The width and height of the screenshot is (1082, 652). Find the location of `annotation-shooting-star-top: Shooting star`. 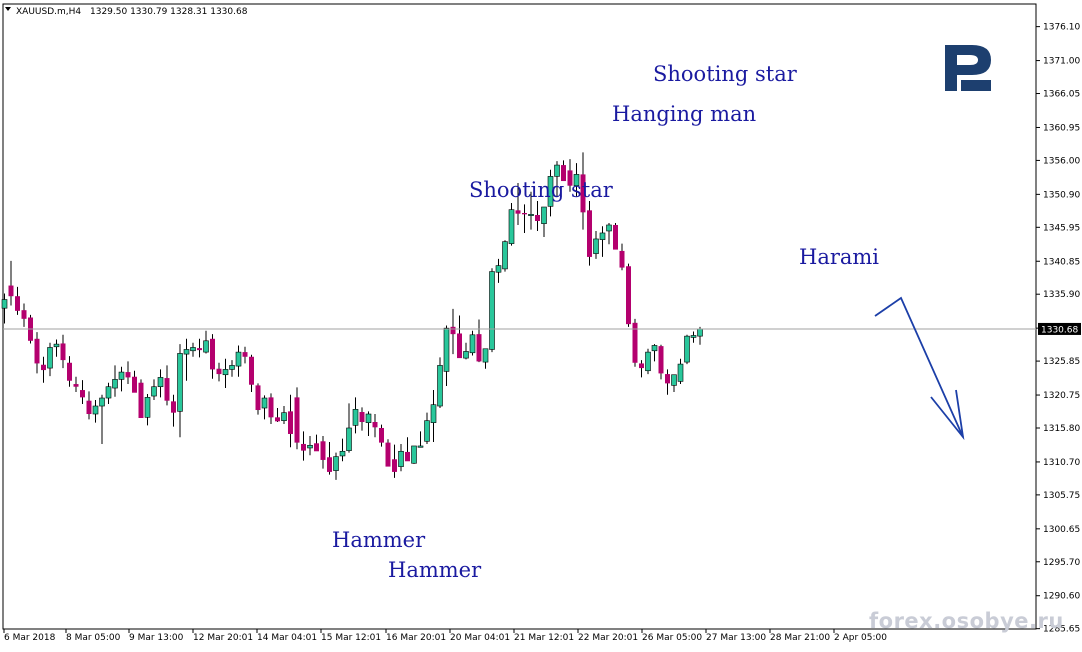

annotation-shooting-star-top: Shooting star is located at coordinates (725, 74).